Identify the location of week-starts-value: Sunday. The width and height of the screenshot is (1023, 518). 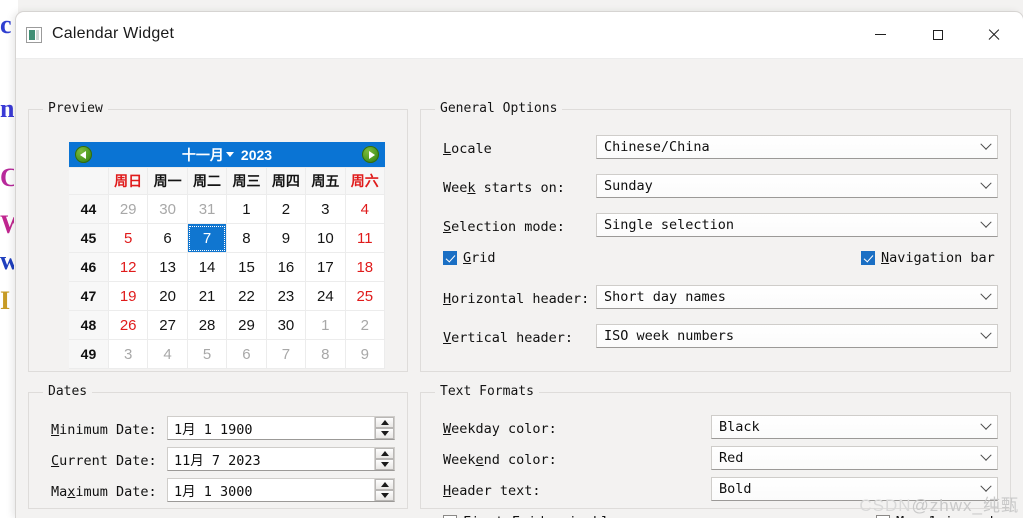
(628, 186).